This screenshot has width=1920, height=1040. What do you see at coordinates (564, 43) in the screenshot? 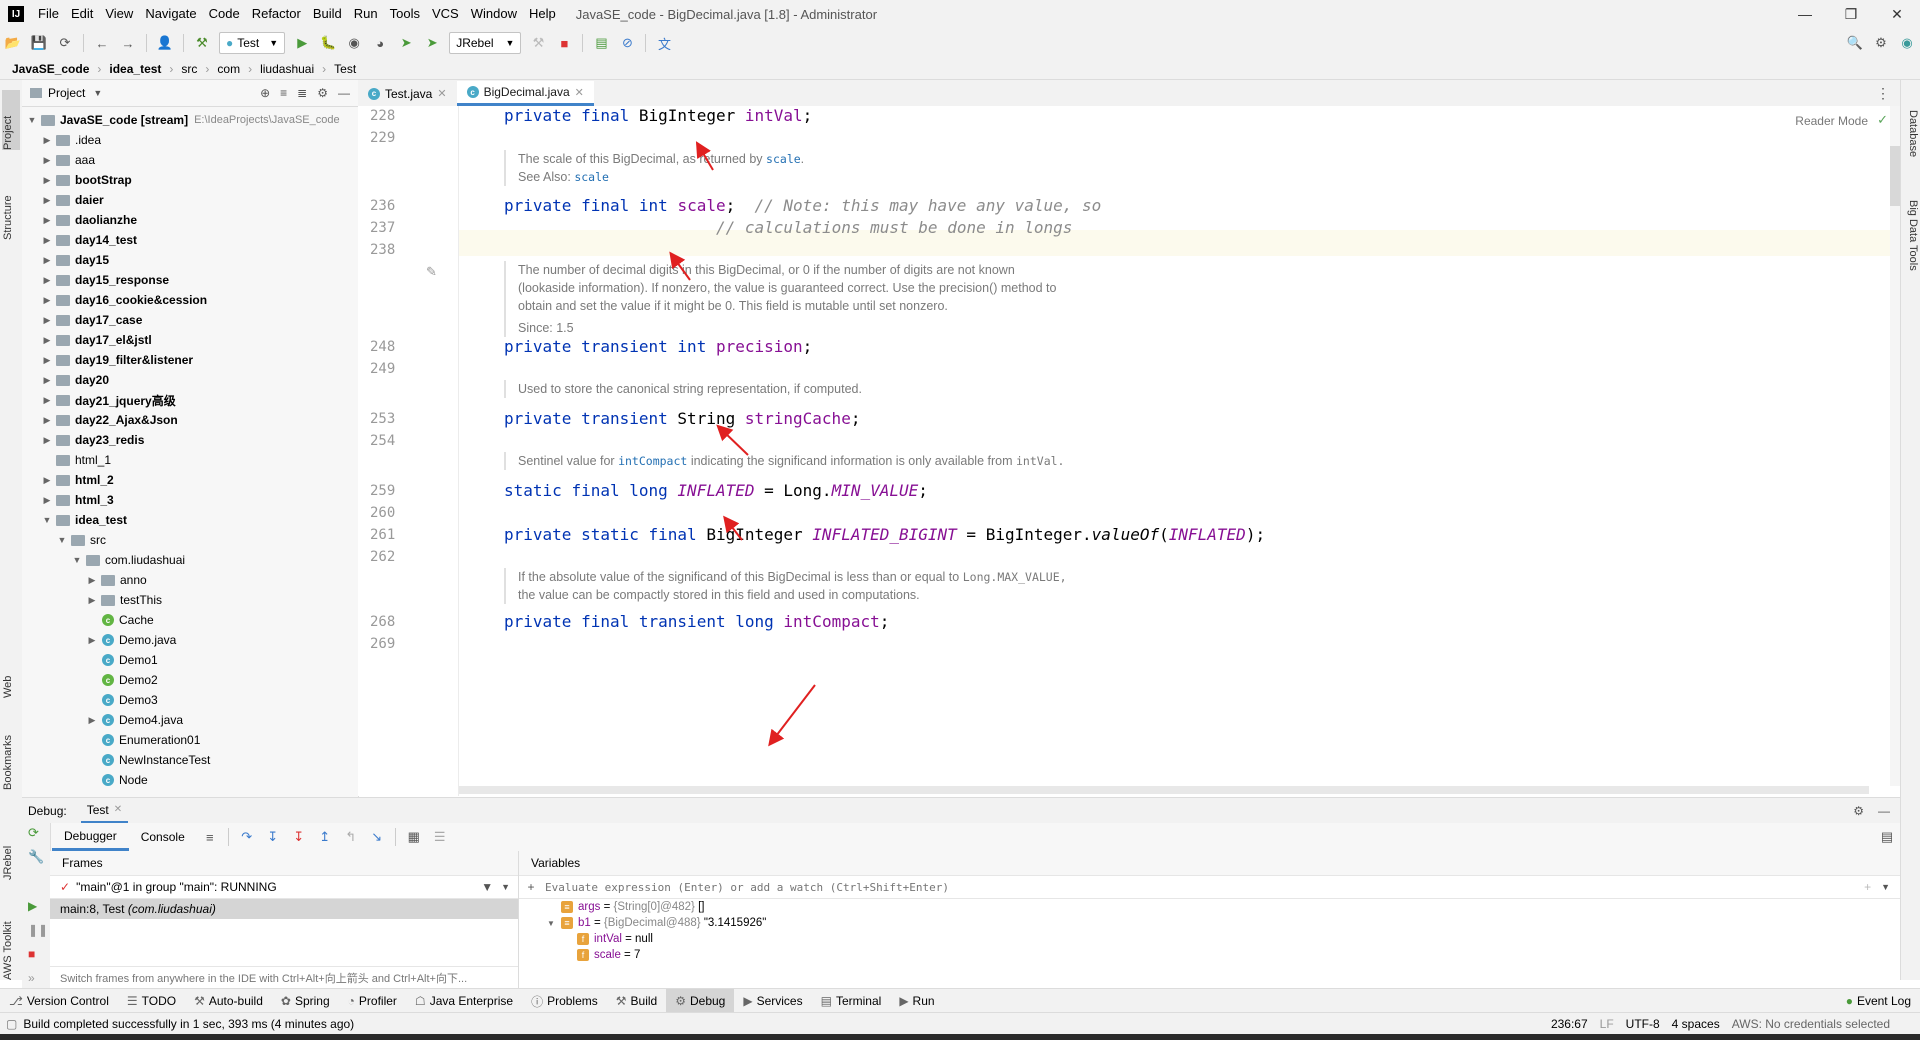
I see `stop-icon: ■` at bounding box center [564, 43].